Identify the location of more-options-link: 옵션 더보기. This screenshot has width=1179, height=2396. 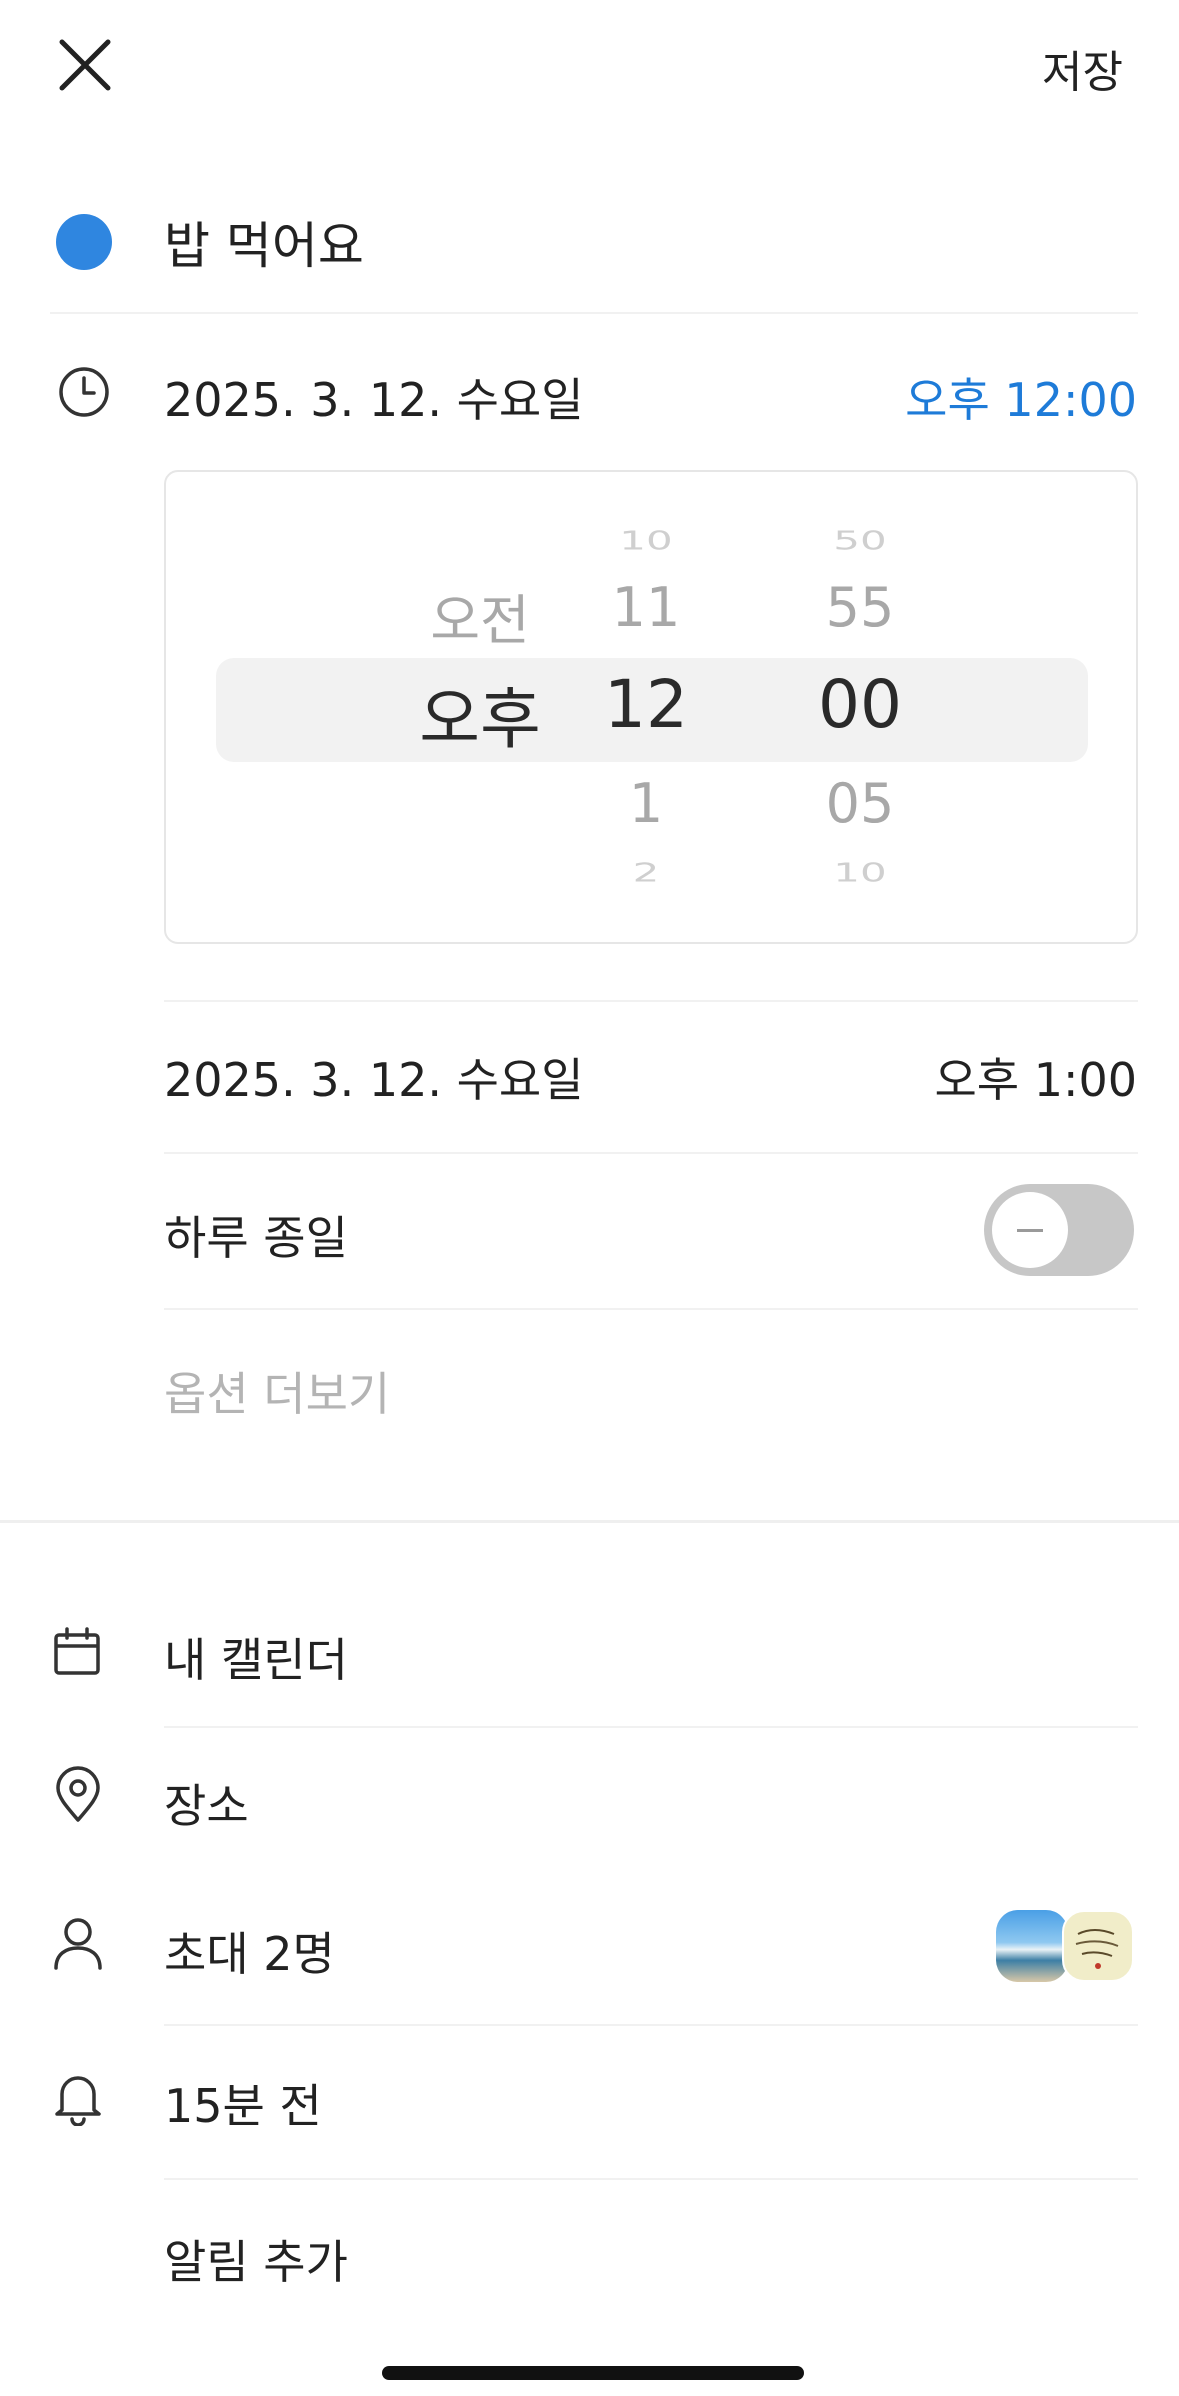
(277, 1391).